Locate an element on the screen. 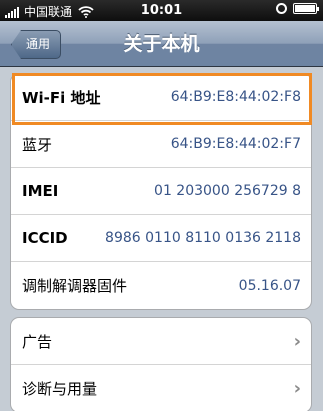  row-wifi-address: Wi-Fi 地址 64:B9:E8:44:02:F8 is located at coordinates (161, 97).